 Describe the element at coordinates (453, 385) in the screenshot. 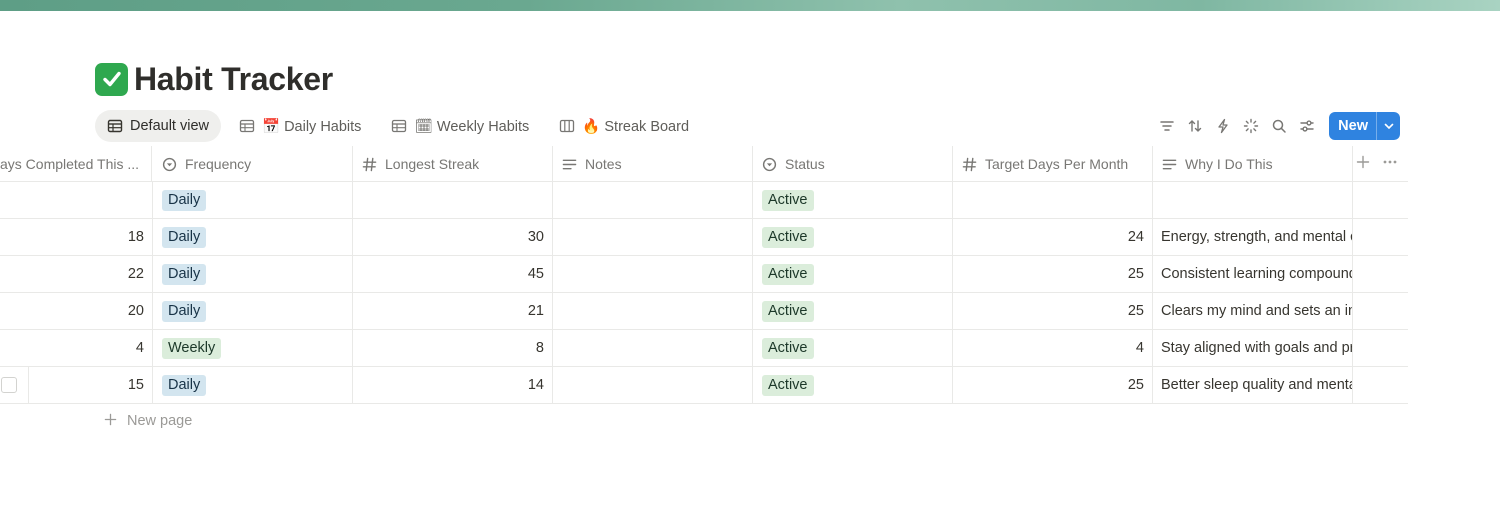

I see `longest-streak-cell: 14` at that location.